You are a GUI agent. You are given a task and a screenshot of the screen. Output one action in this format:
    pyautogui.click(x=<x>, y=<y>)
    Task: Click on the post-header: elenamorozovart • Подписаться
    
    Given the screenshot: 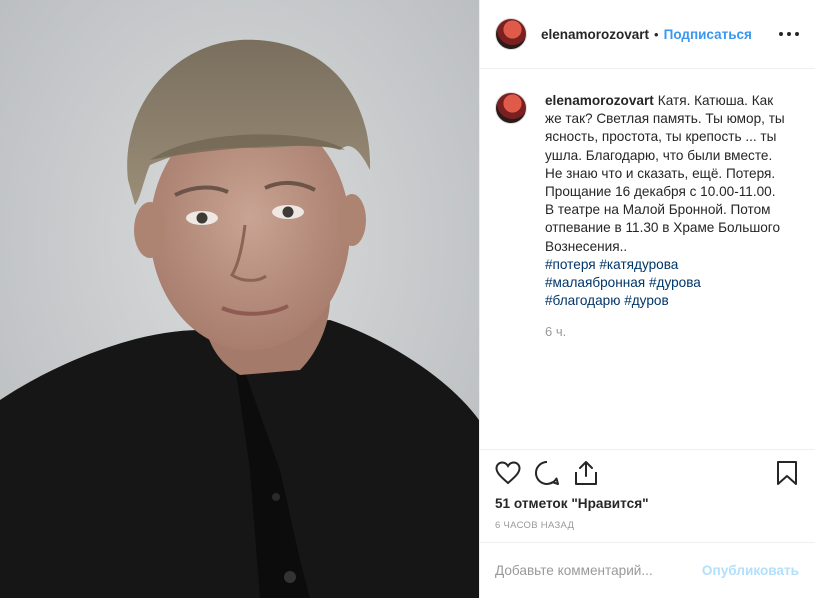 What is the action you would take?
    pyautogui.click(x=647, y=34)
    